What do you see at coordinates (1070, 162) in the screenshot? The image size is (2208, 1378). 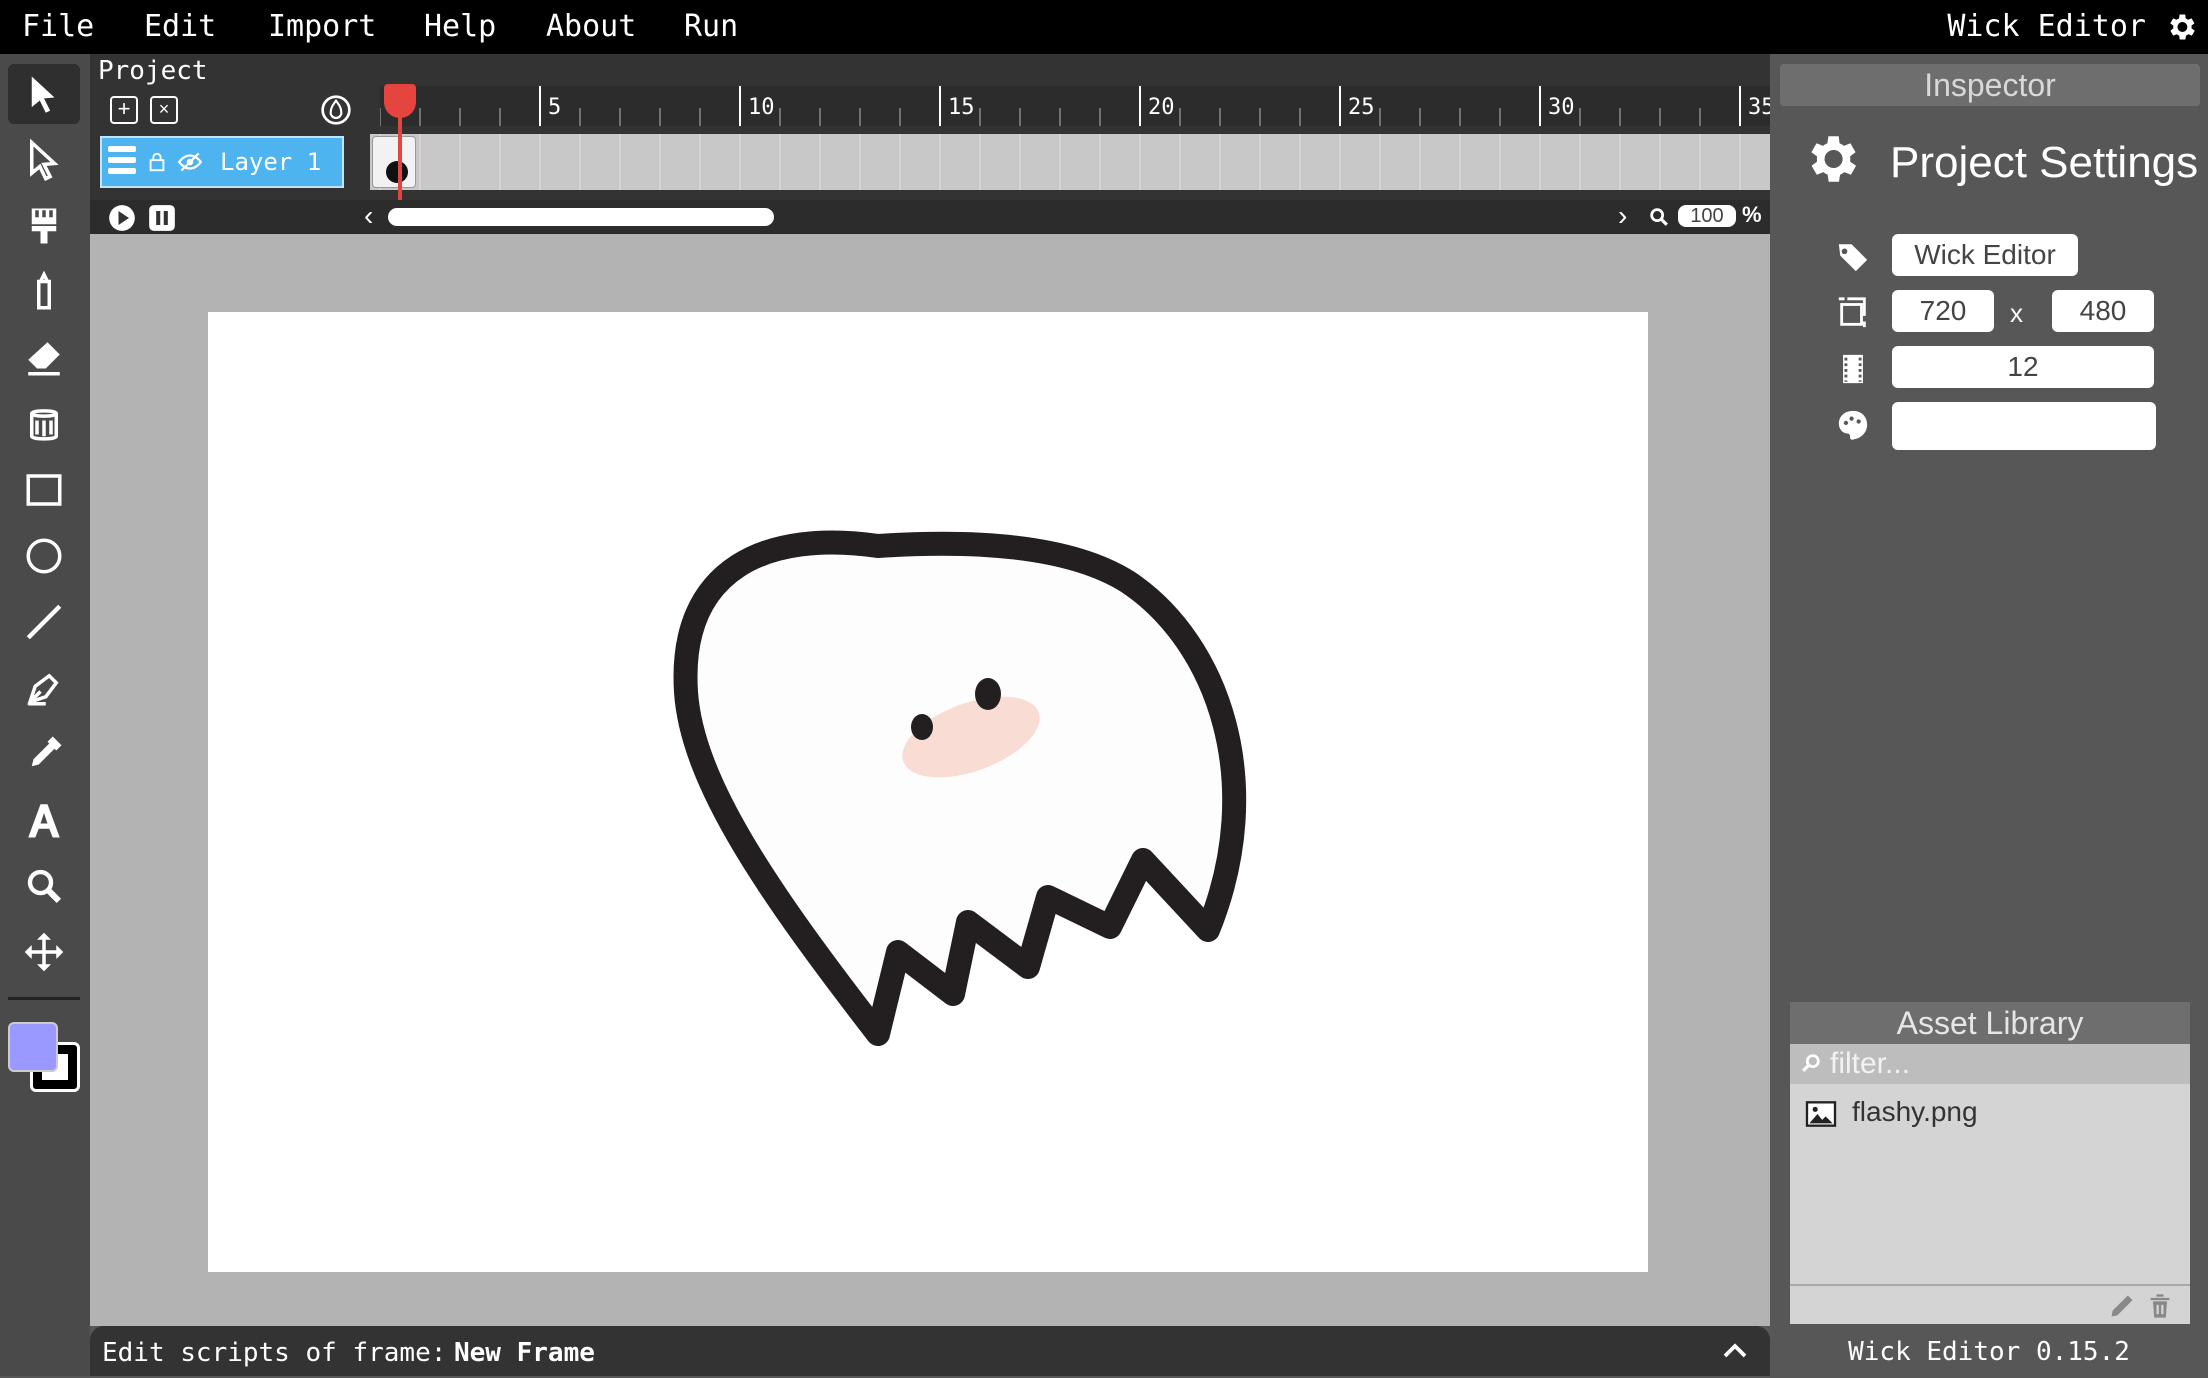 I see `frames-track` at bounding box center [1070, 162].